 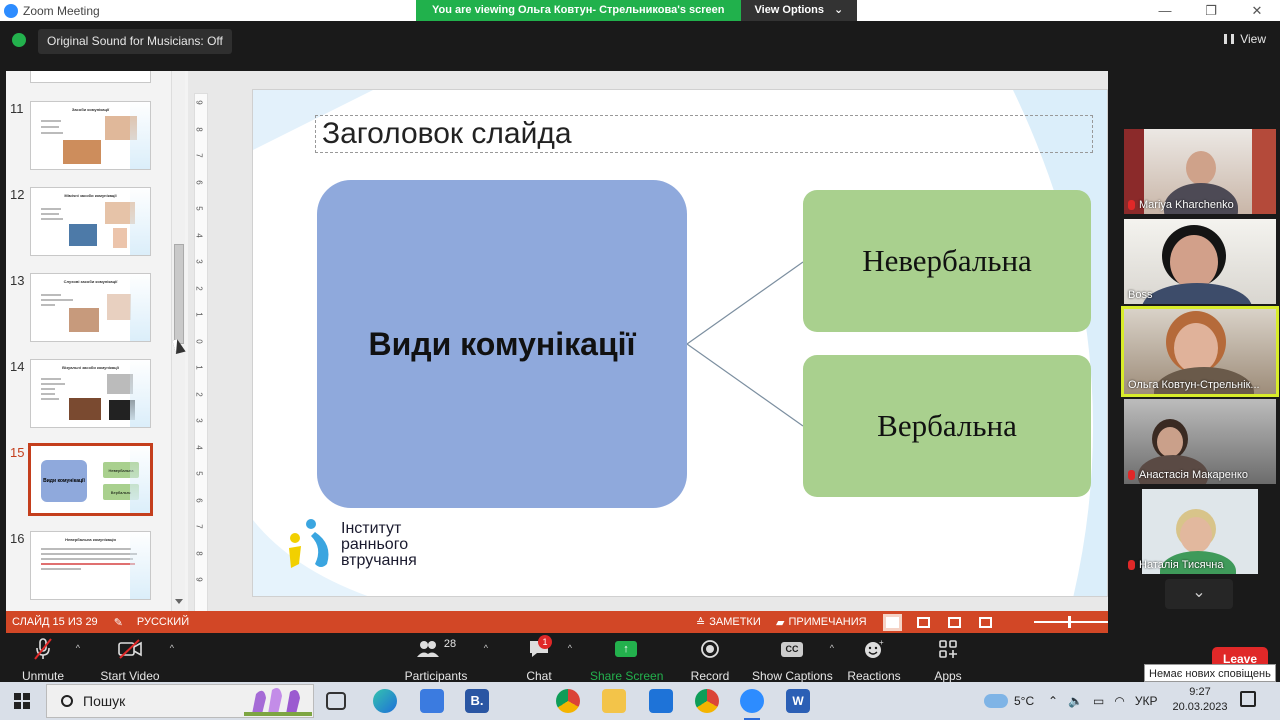 I want to click on window-controls: — ❐ ✕, so click(x=1211, y=10).